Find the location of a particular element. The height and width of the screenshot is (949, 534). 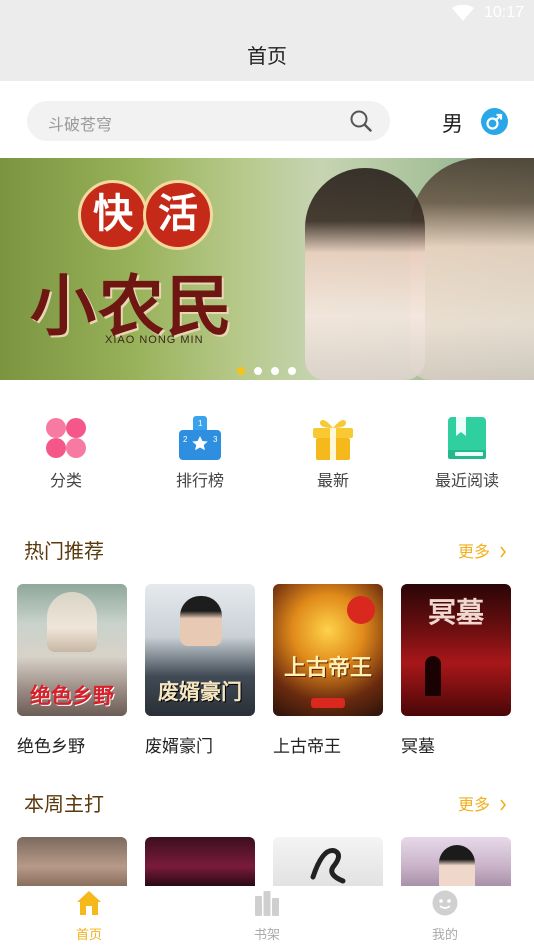

tab-label: 首页 is located at coordinates (88, 935).